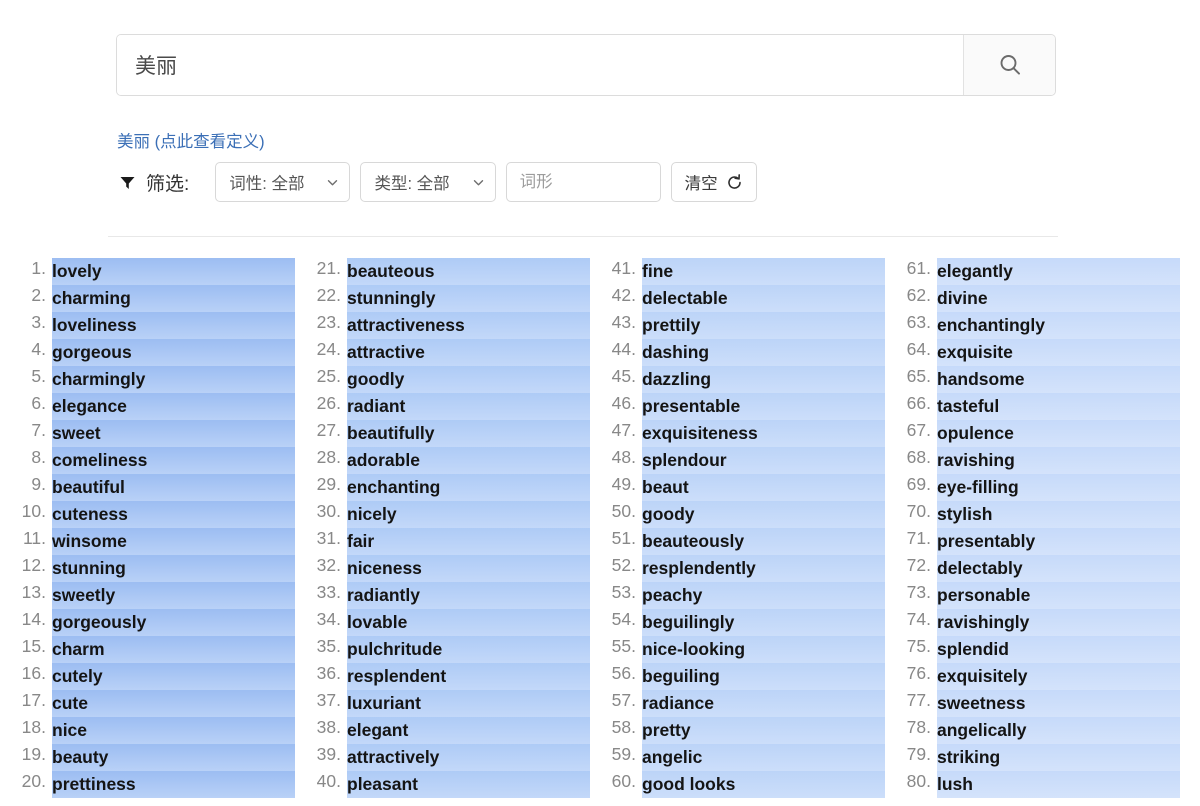 The height and width of the screenshot is (806, 1200). I want to click on synonym-link: cute, so click(70, 703).